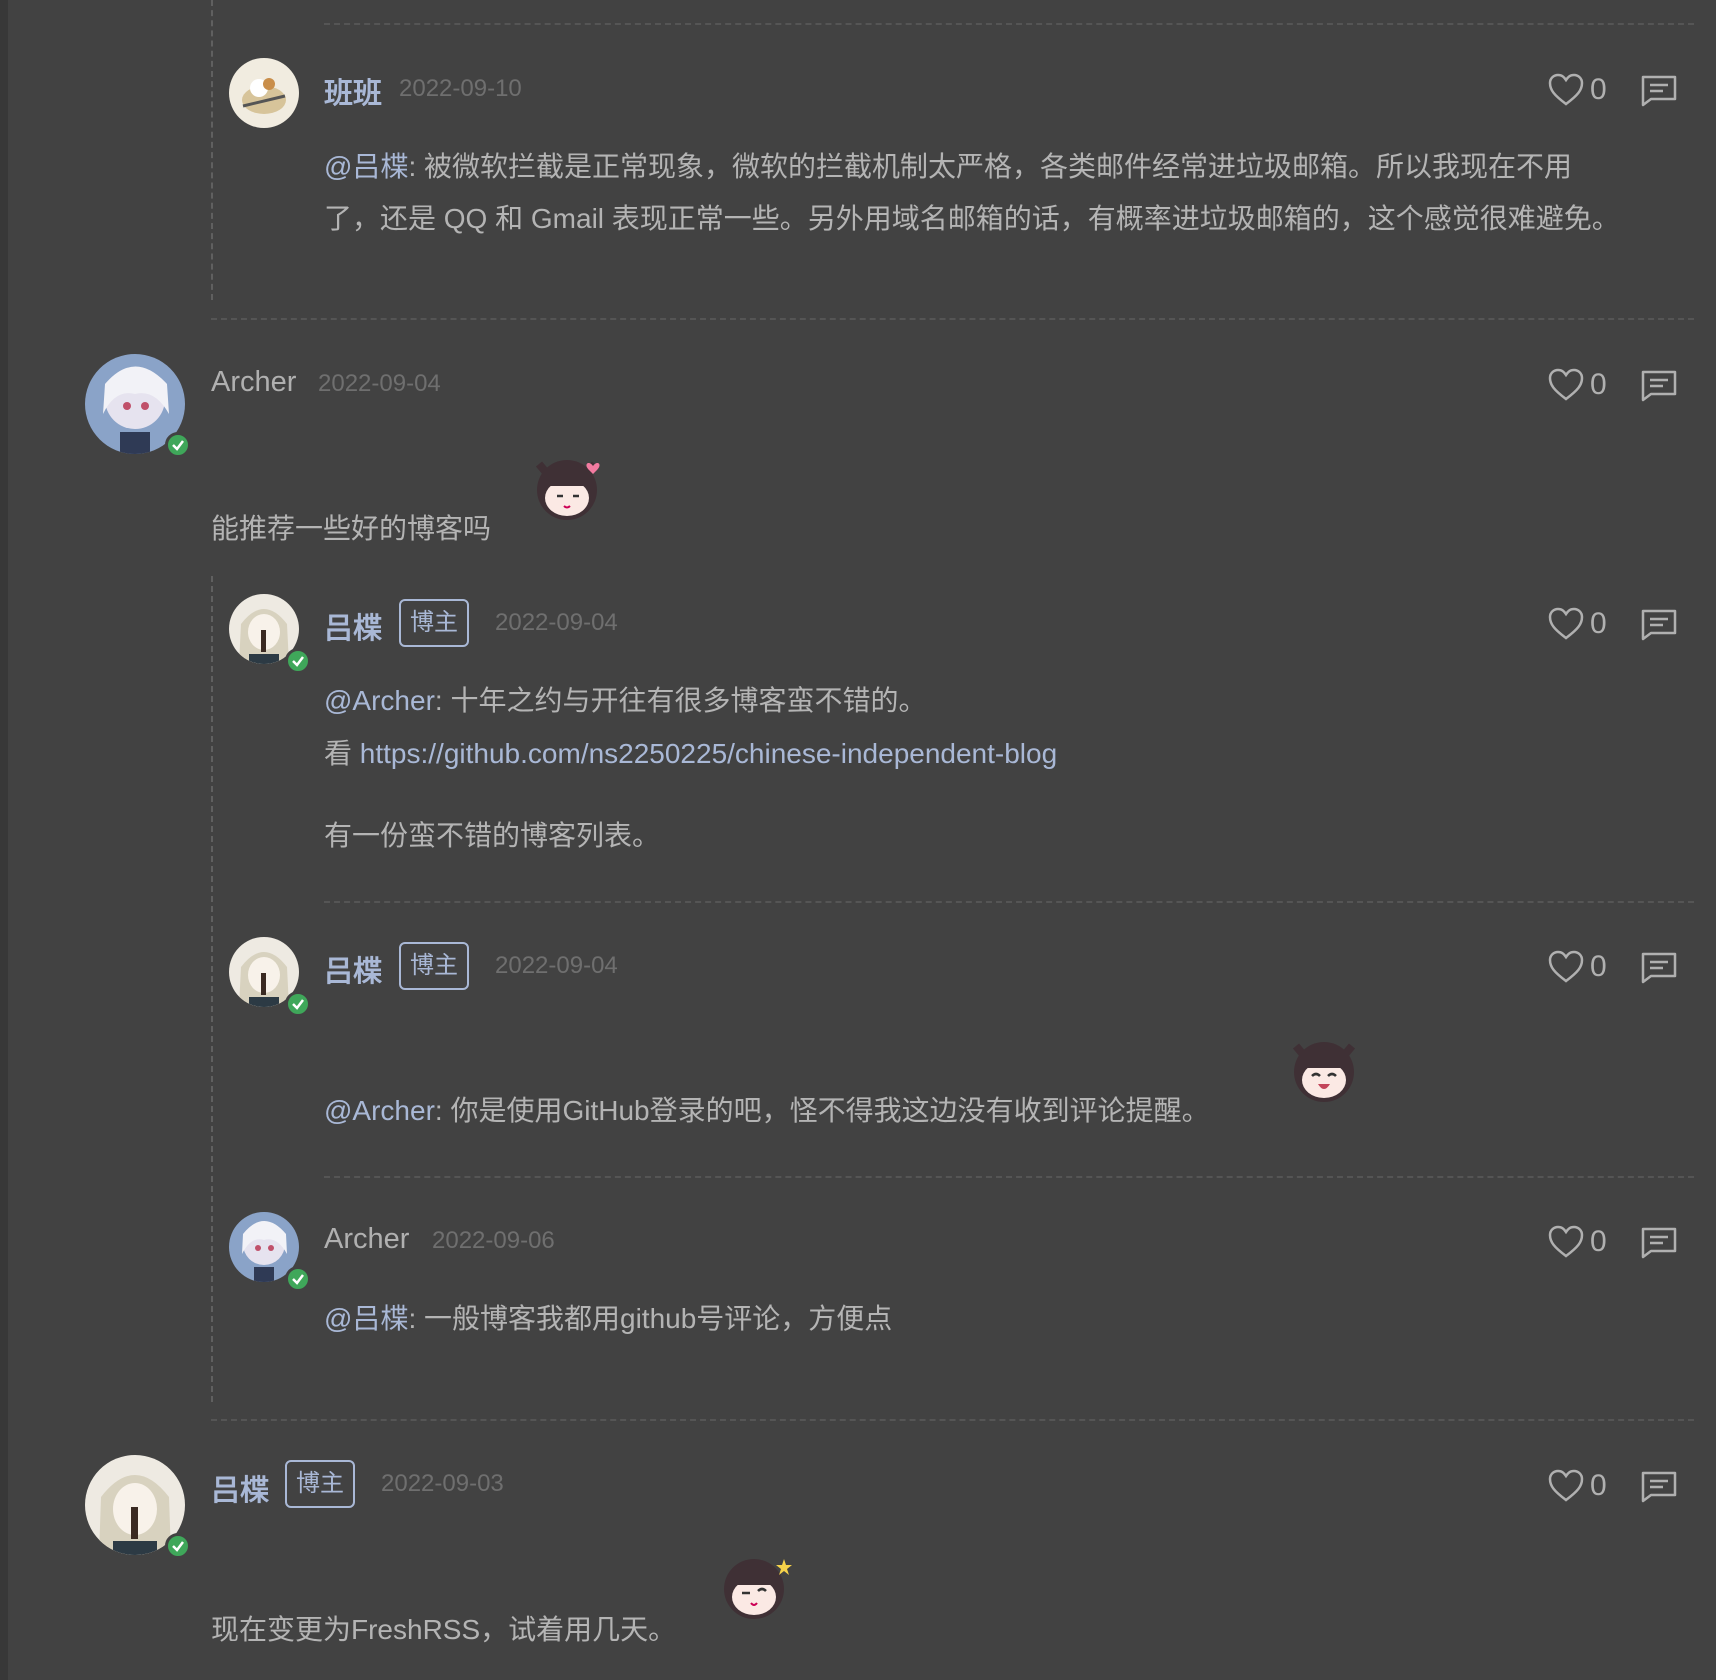 This screenshot has height=1680, width=1716. I want to click on cat-girl-laugh-sticker, so click(1324, 1068).